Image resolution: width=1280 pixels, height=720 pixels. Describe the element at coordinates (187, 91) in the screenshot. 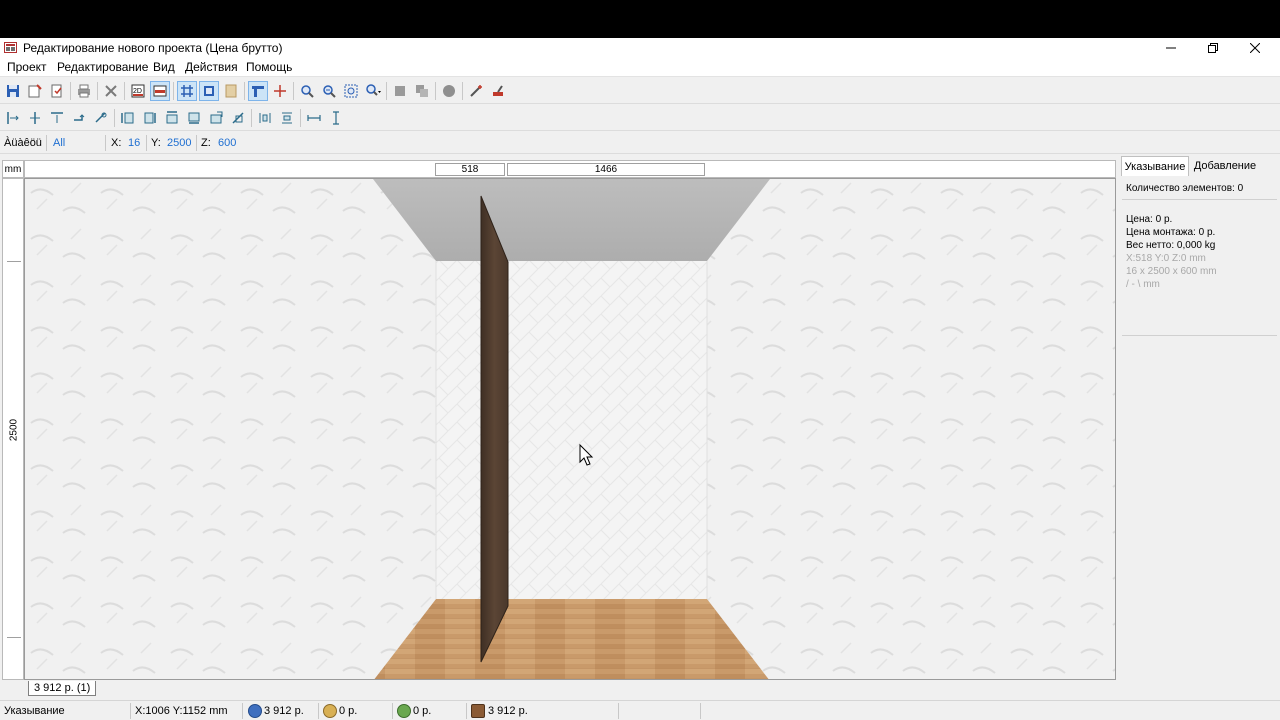

I see `grid-button` at that location.